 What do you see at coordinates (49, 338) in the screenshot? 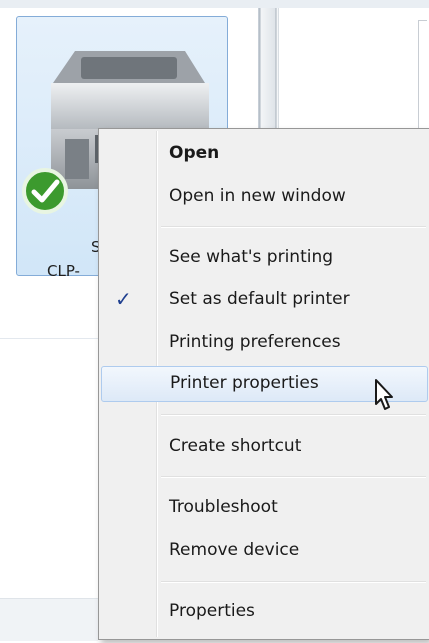
I see `pane-divider` at bounding box center [49, 338].